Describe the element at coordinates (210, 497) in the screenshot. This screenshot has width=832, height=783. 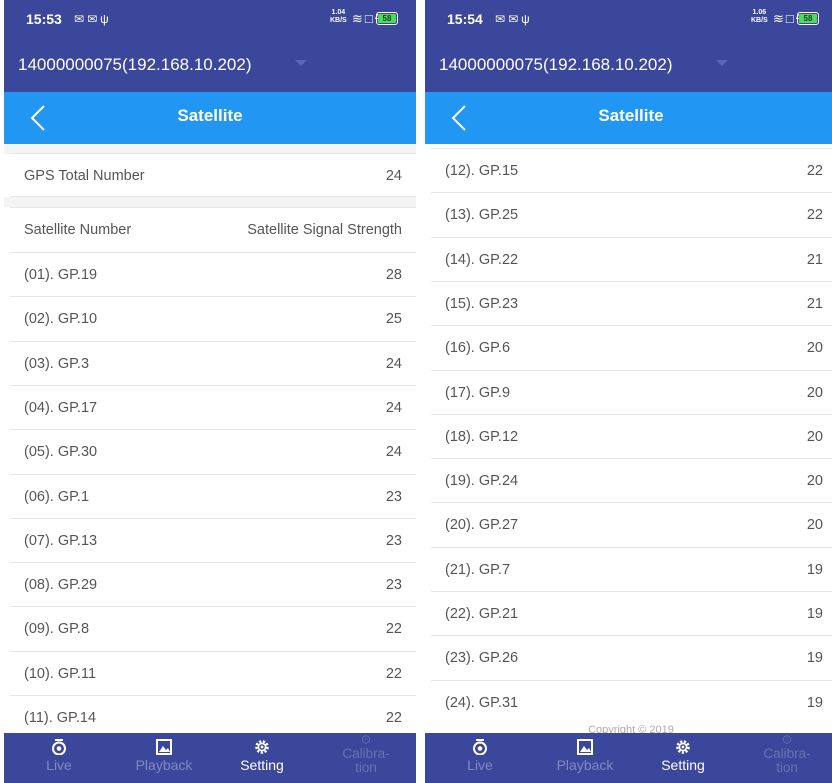
I see `list-item: (06). GP.1 23` at that location.